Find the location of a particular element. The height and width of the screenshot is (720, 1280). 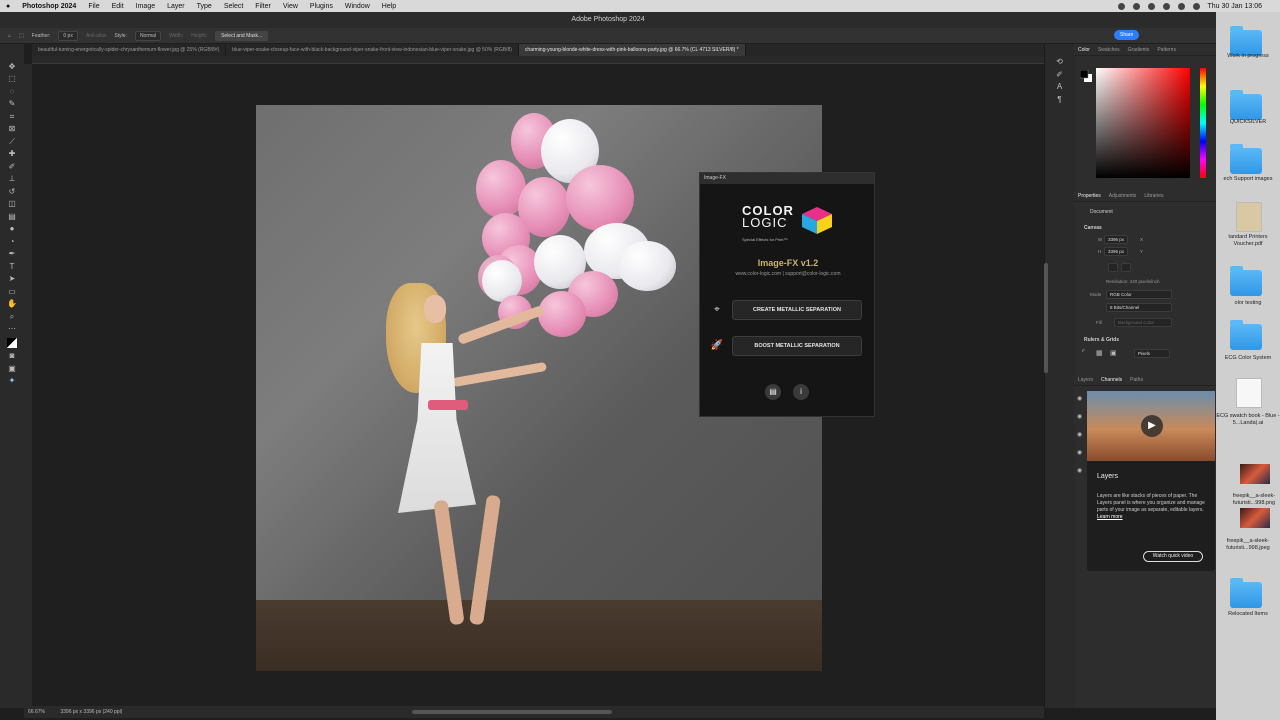

fg-bg-swatch-icon is located at coordinates (1086, 76).